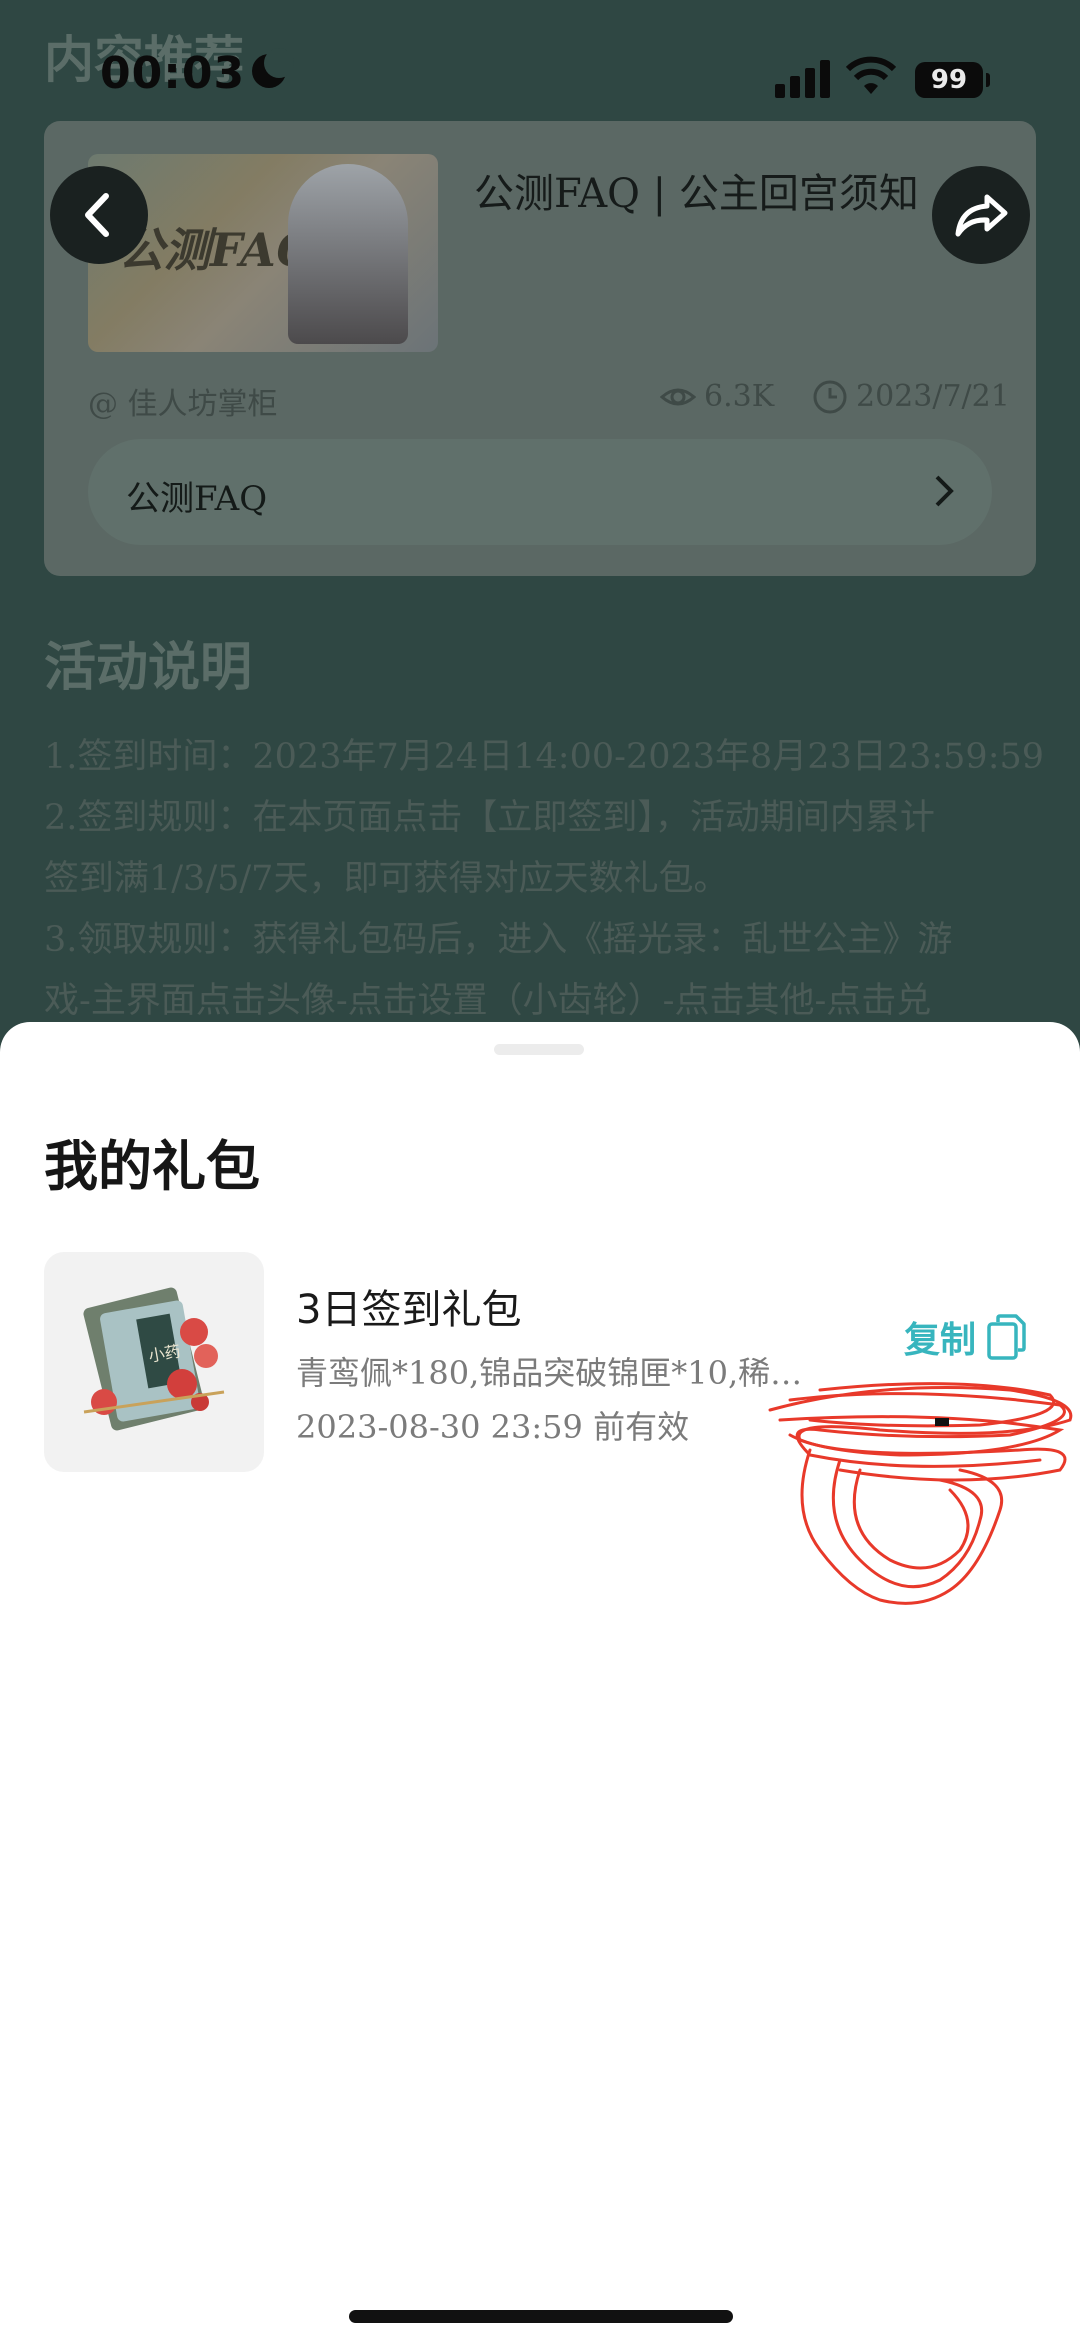 Image resolution: width=1080 pixels, height=2341 pixels. What do you see at coordinates (154, 1359) in the screenshot?
I see `gift-pack-illustration: 小药` at bounding box center [154, 1359].